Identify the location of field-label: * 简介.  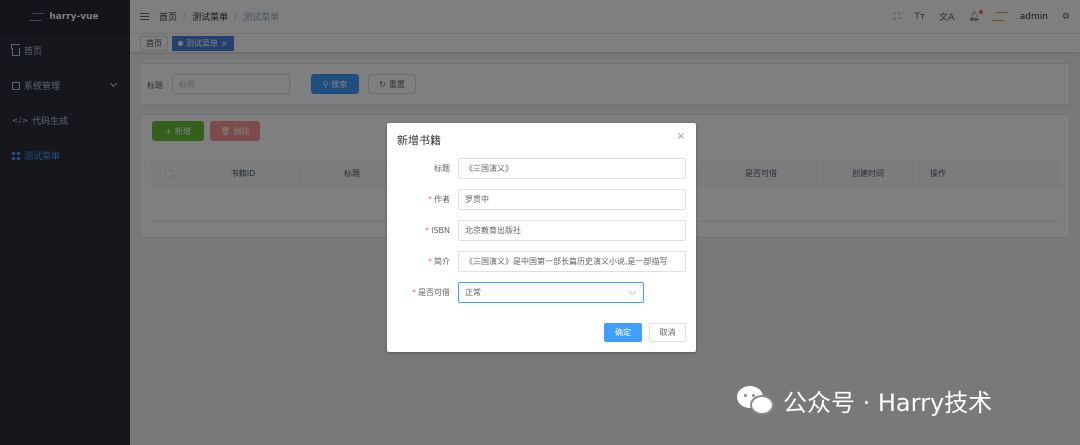
(439, 261).